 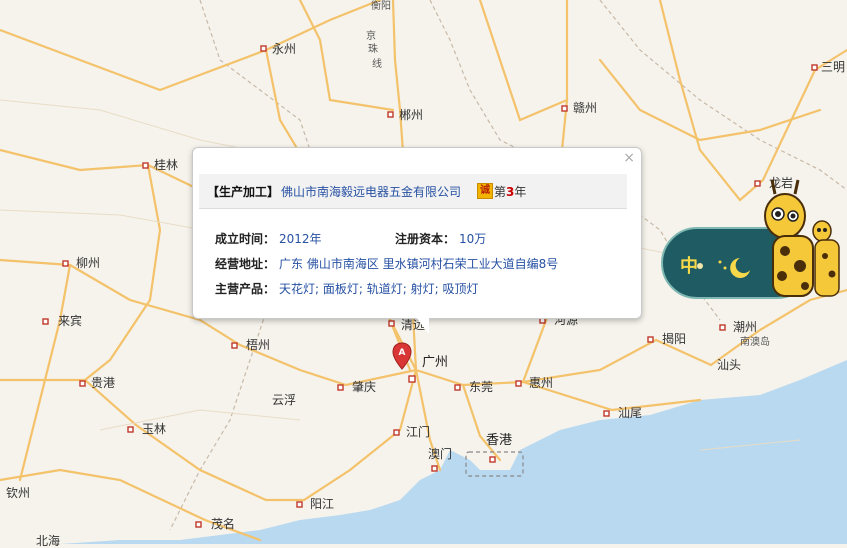 I want to click on city-label: 贵港, so click(x=103, y=383).